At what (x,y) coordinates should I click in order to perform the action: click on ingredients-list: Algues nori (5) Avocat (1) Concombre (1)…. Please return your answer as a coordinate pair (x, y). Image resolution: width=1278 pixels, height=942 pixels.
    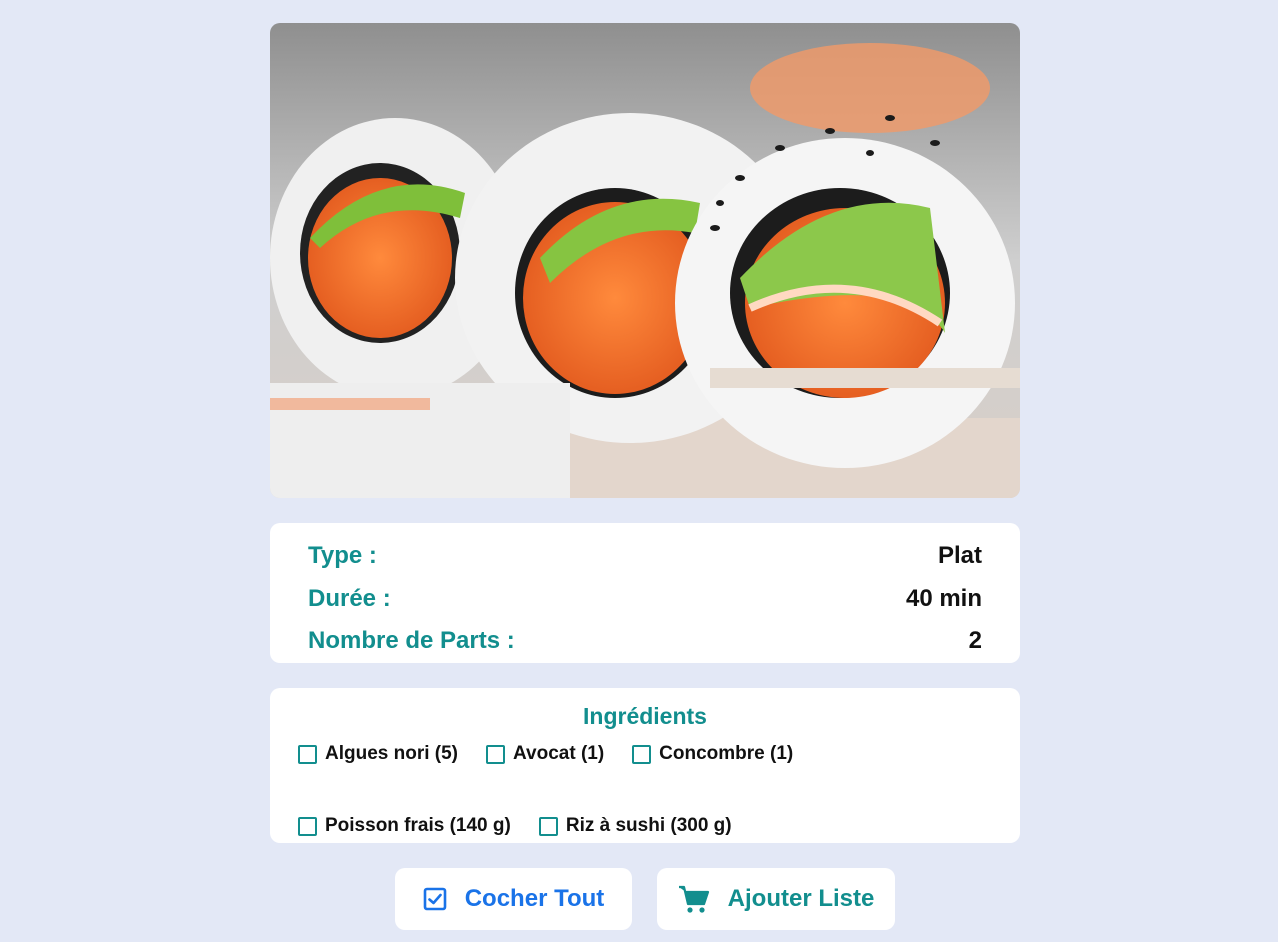
    Looking at the image, I should click on (645, 790).